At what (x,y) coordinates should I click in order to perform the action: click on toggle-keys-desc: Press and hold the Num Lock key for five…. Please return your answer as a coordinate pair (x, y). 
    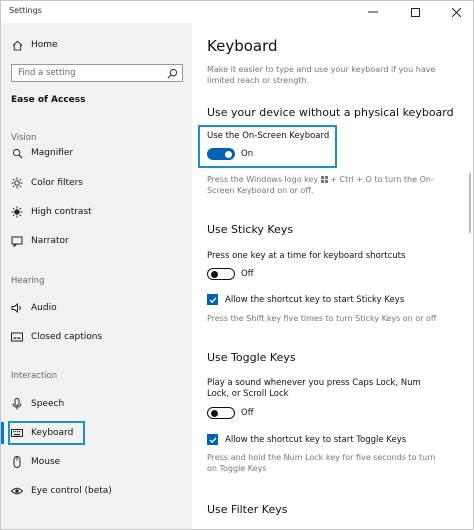
    Looking at the image, I should click on (321, 463).